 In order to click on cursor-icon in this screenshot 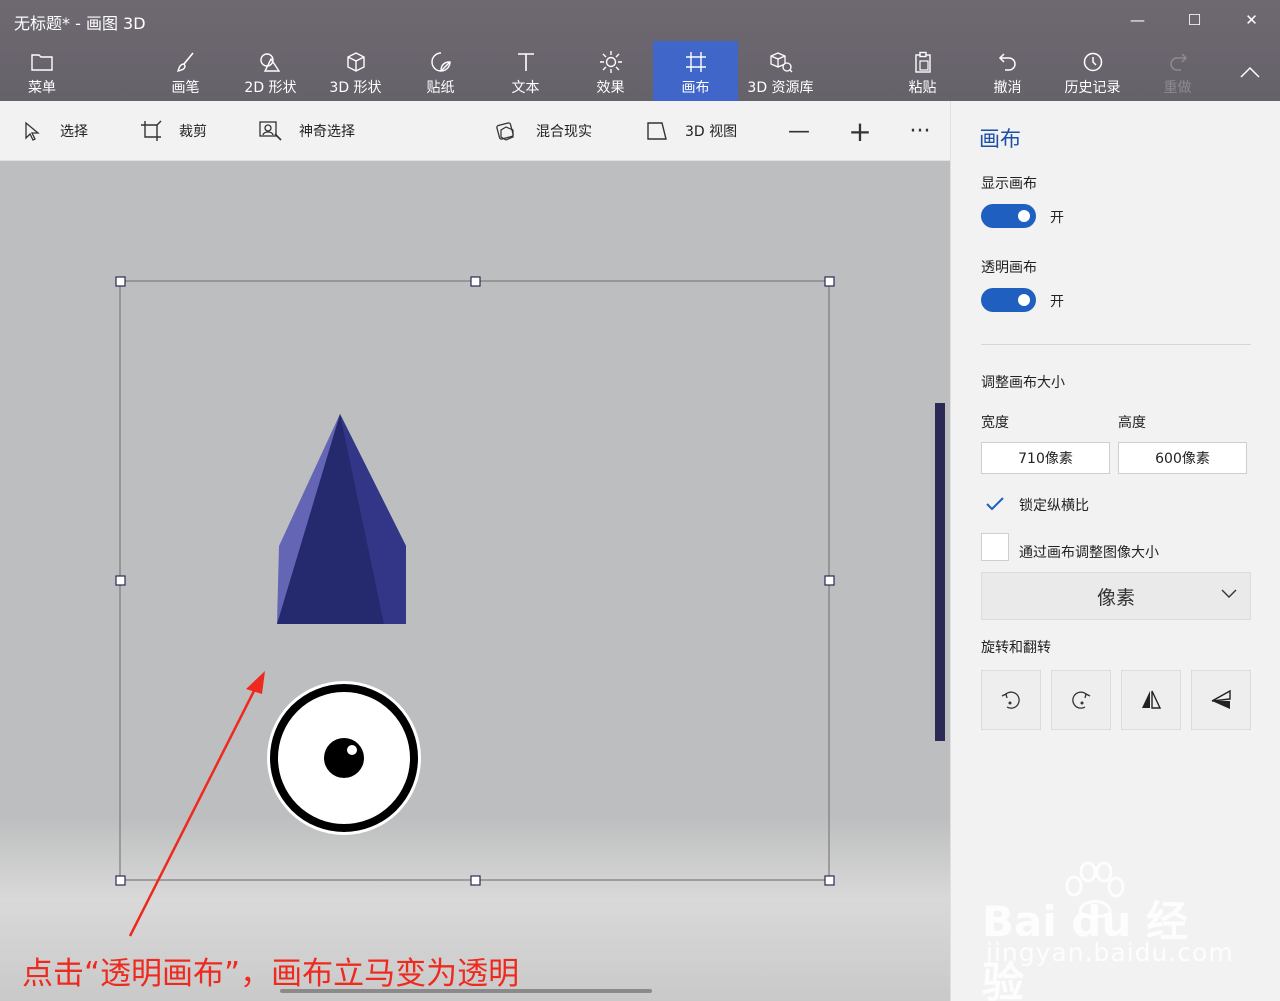, I will do `click(32, 131)`.